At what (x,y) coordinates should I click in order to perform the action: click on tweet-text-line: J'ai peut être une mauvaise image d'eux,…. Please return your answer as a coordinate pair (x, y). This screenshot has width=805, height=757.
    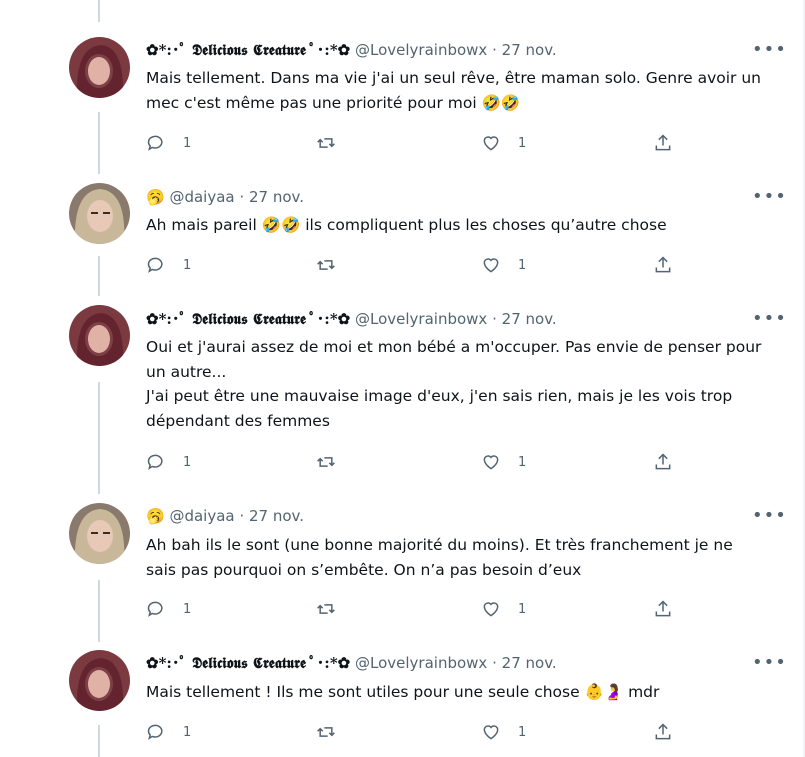
    Looking at the image, I should click on (439, 408).